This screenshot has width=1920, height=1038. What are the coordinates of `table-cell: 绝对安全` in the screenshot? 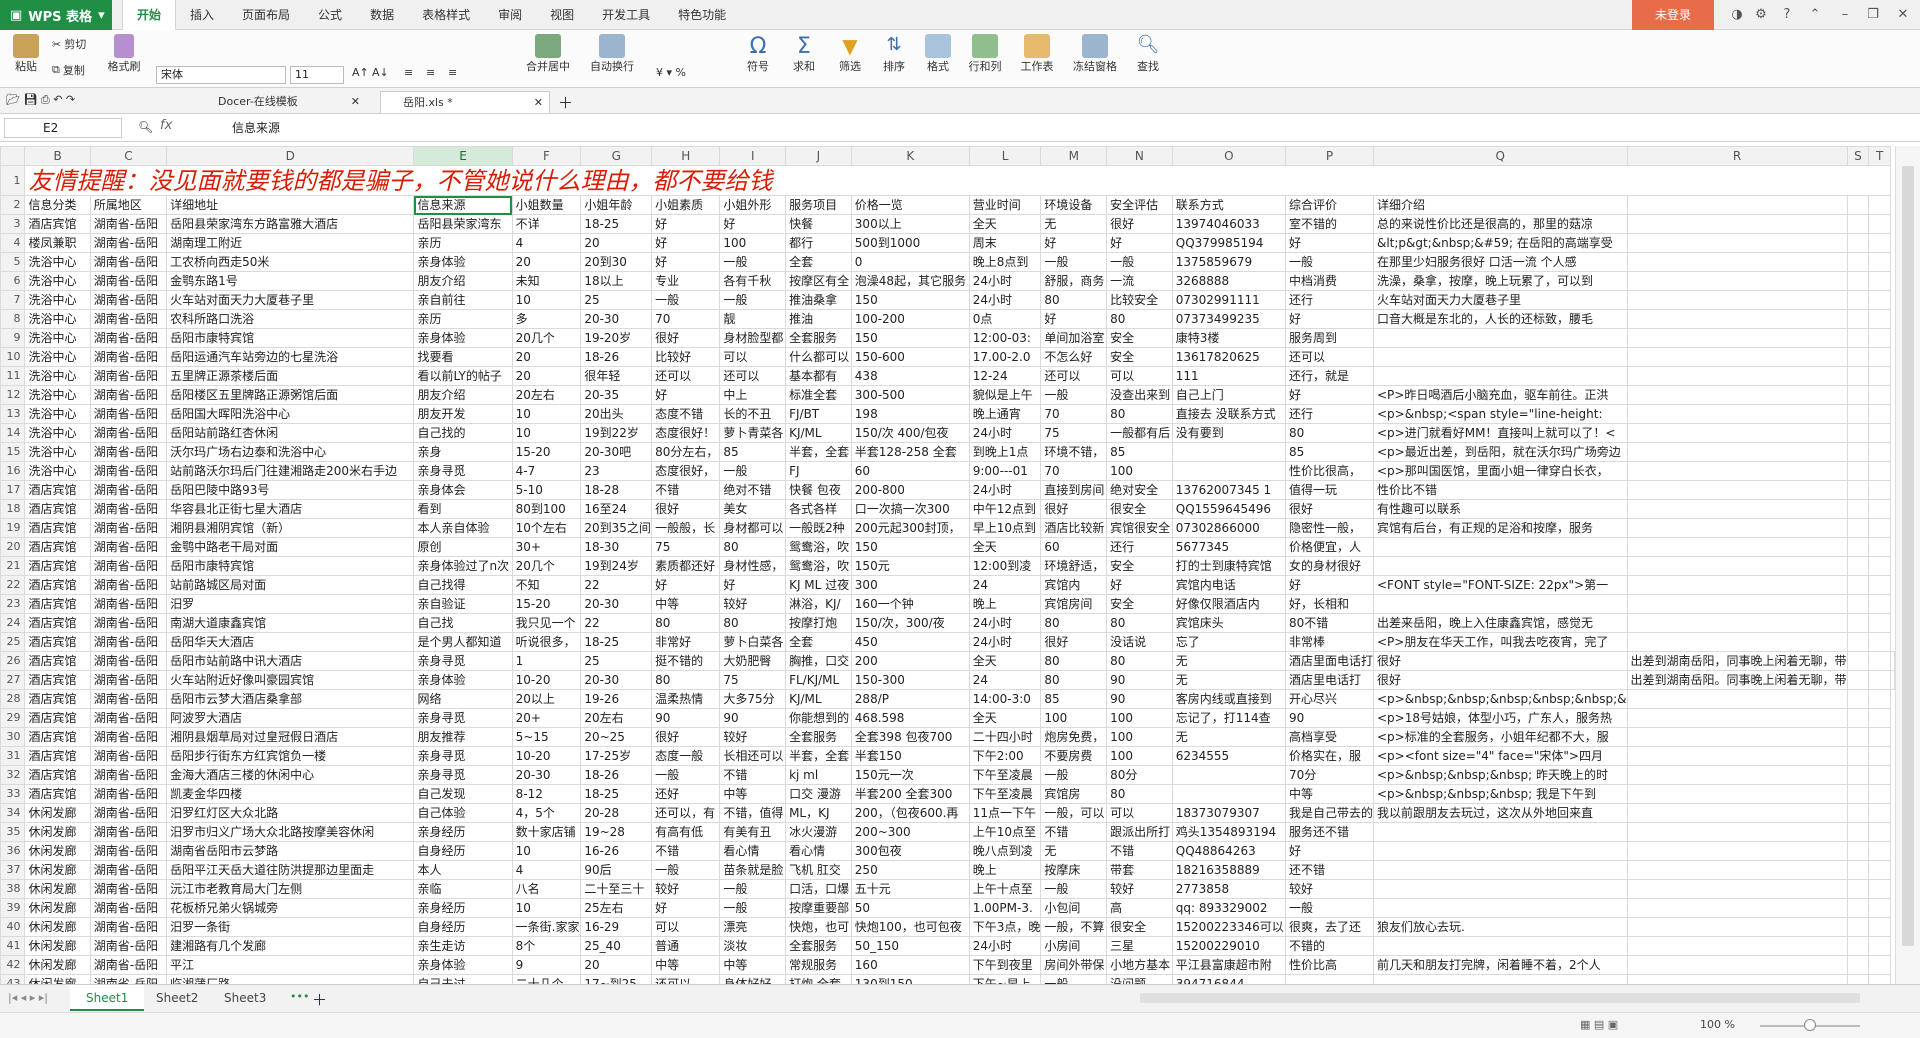 It's located at (1139, 490).